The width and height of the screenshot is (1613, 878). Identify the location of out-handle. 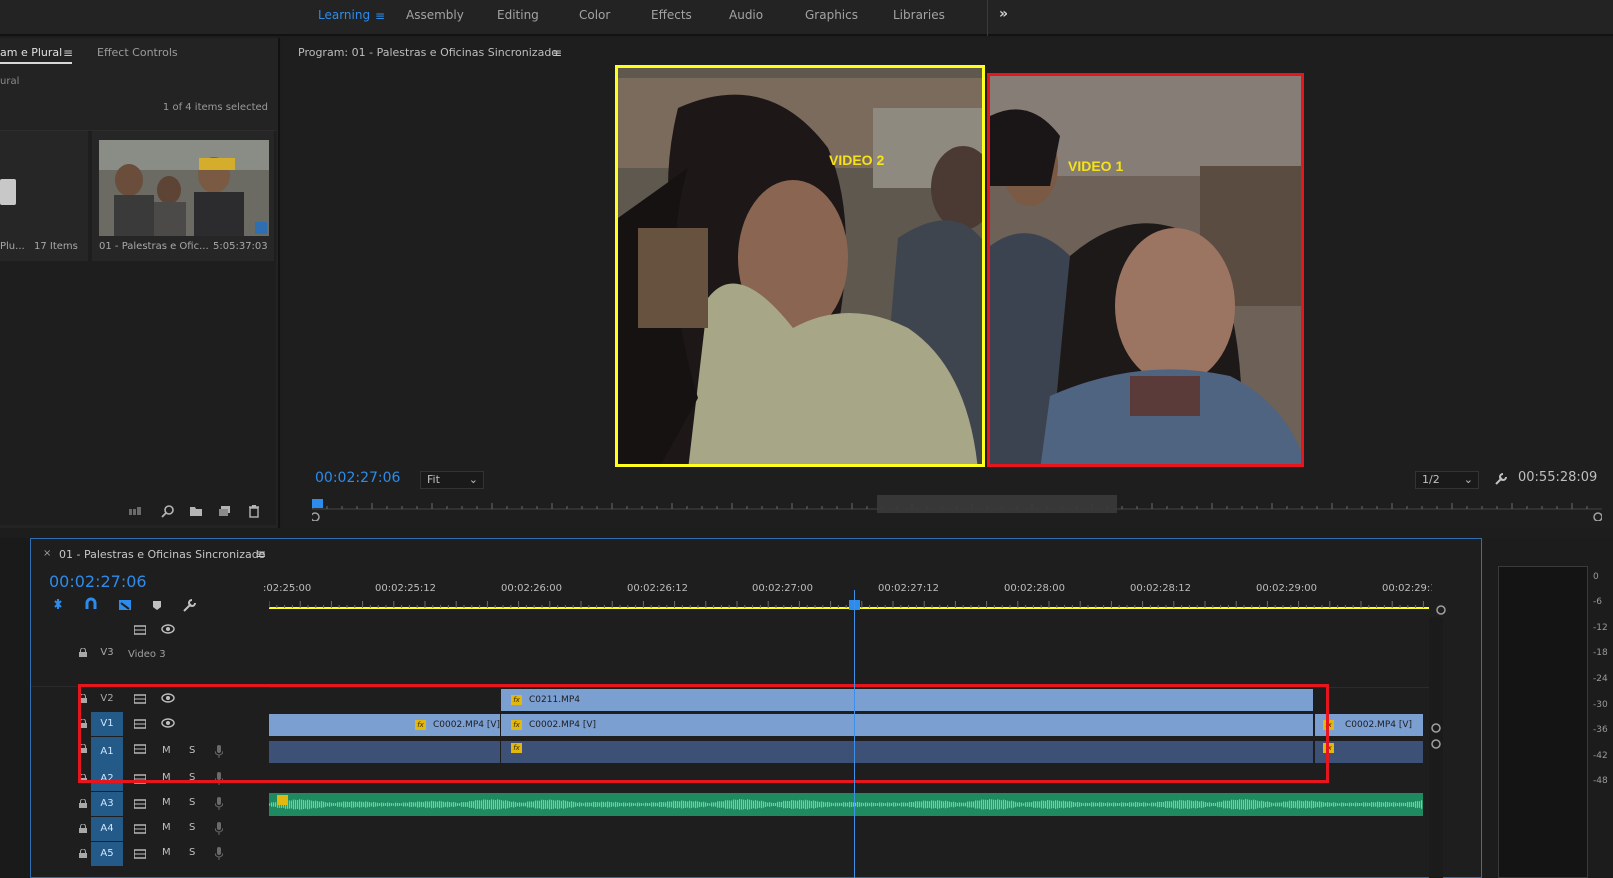
(1597, 516).